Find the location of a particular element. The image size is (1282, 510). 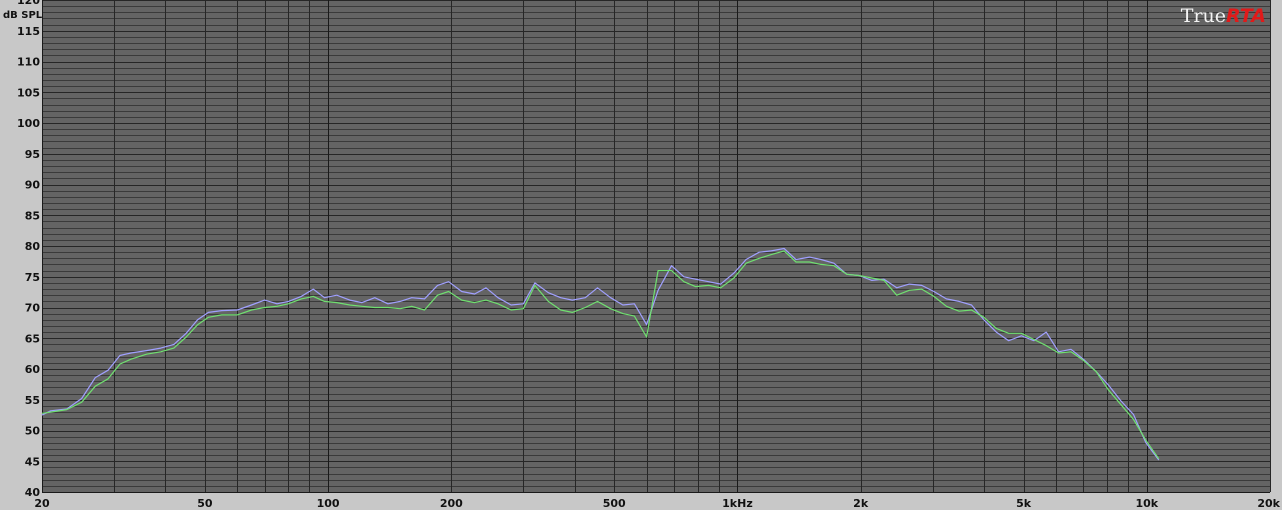

y-tick-label: 60 is located at coordinates (33, 369).